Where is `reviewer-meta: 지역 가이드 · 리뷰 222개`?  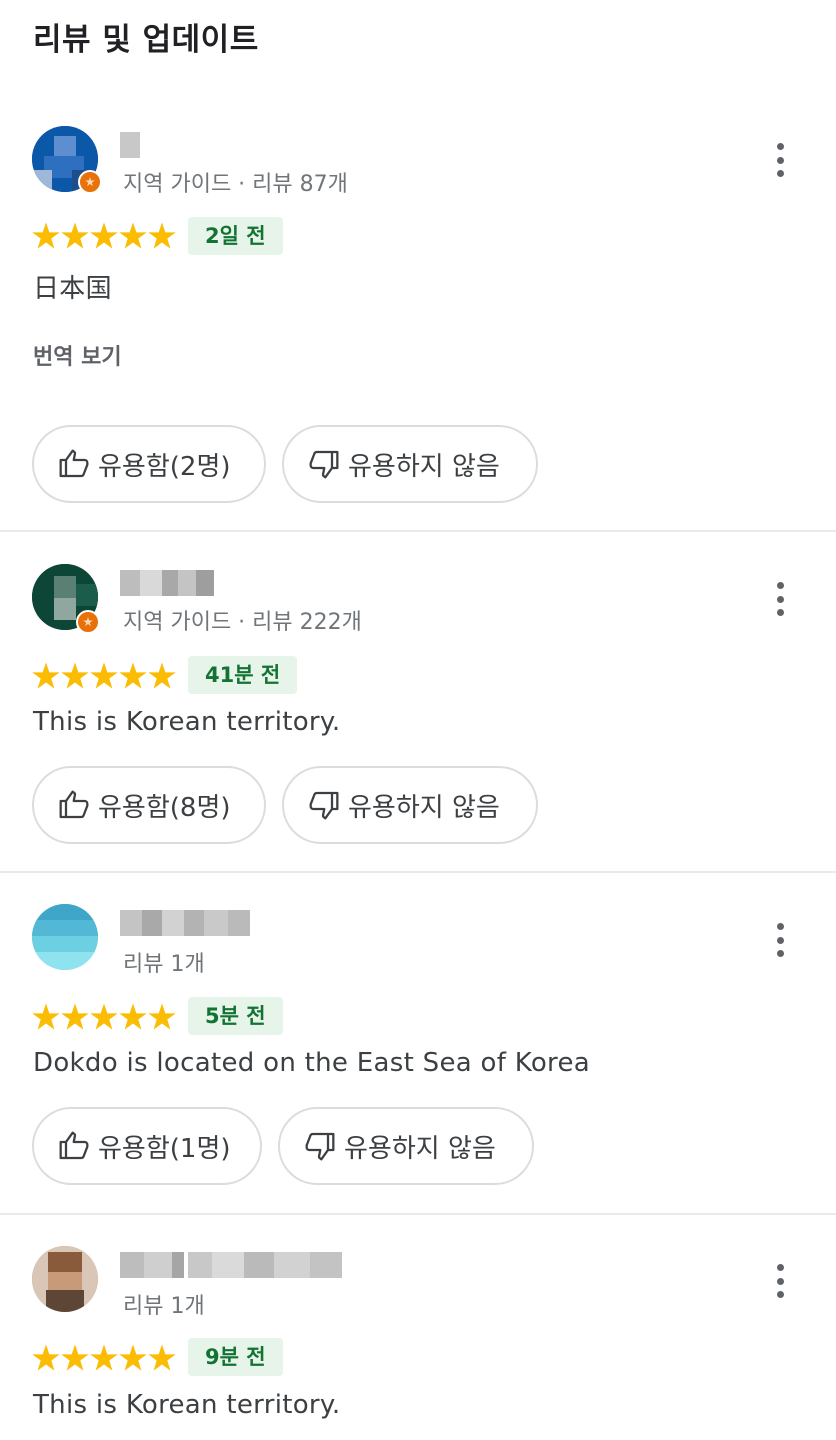
reviewer-meta: 지역 가이드 · 리뷰 222개 is located at coordinates (242, 622).